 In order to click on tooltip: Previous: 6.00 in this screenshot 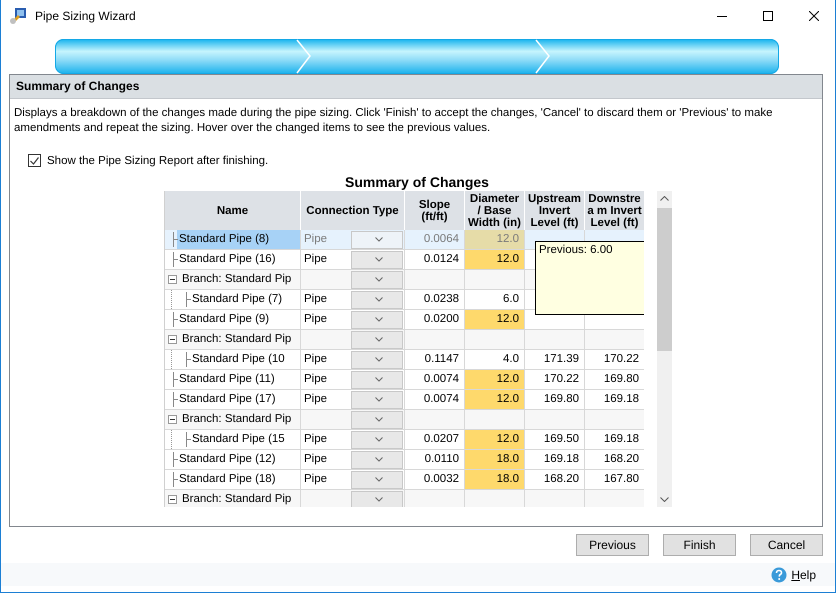, I will do `click(589, 278)`.